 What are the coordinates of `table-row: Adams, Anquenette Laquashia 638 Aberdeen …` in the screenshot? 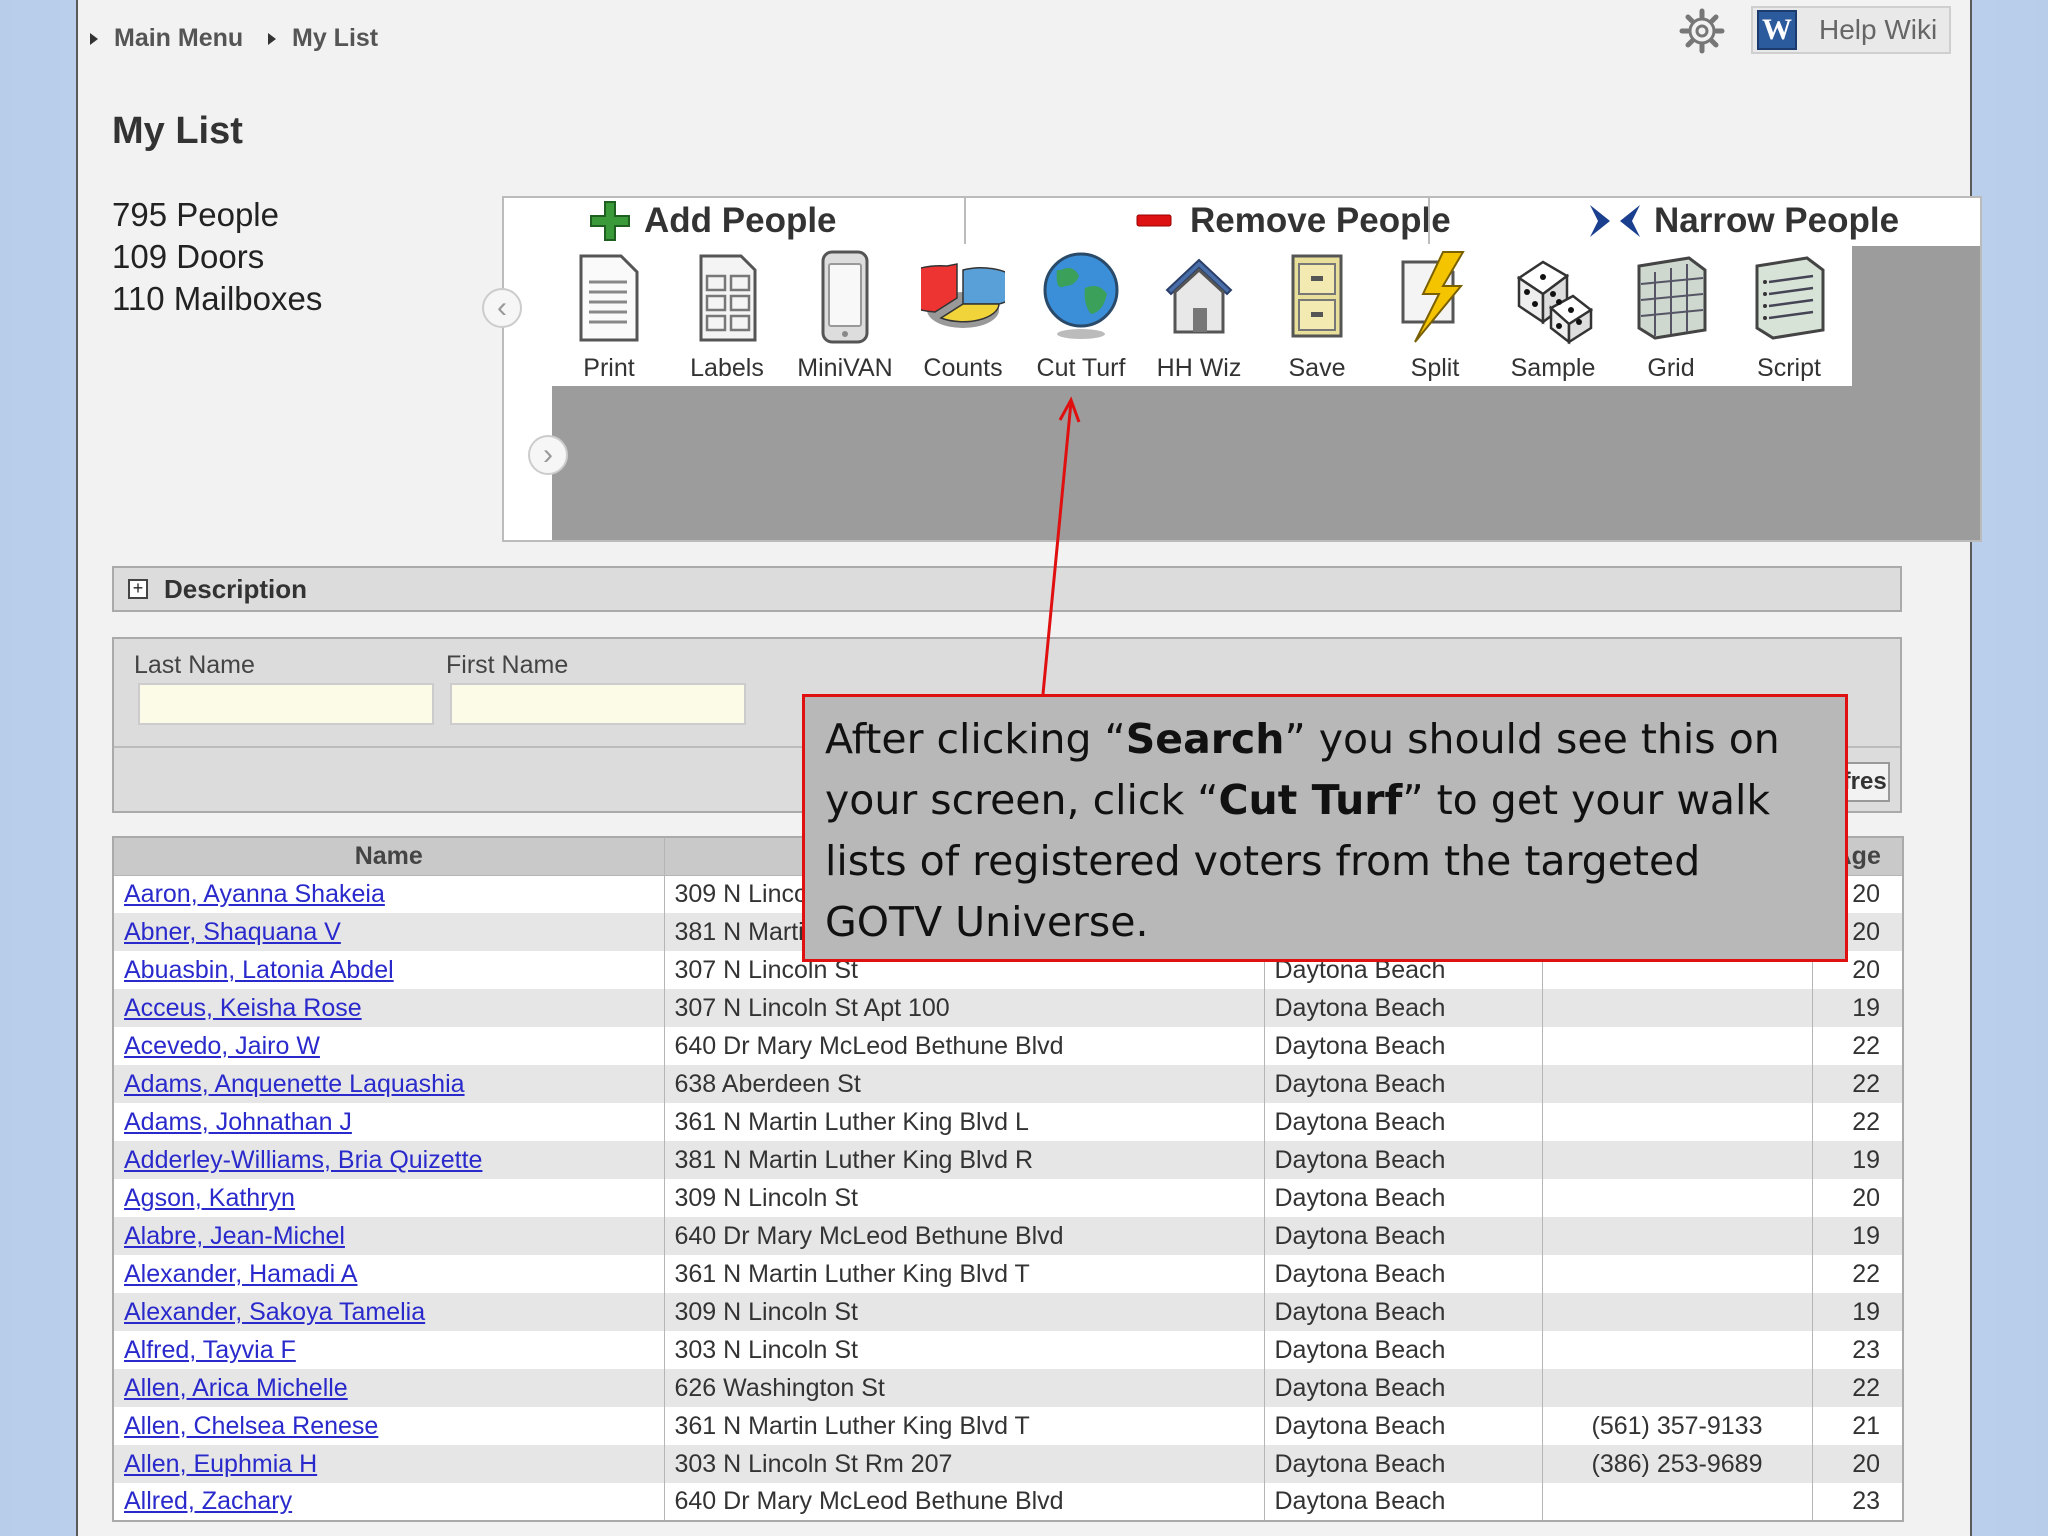 It's located at (1008, 1084).